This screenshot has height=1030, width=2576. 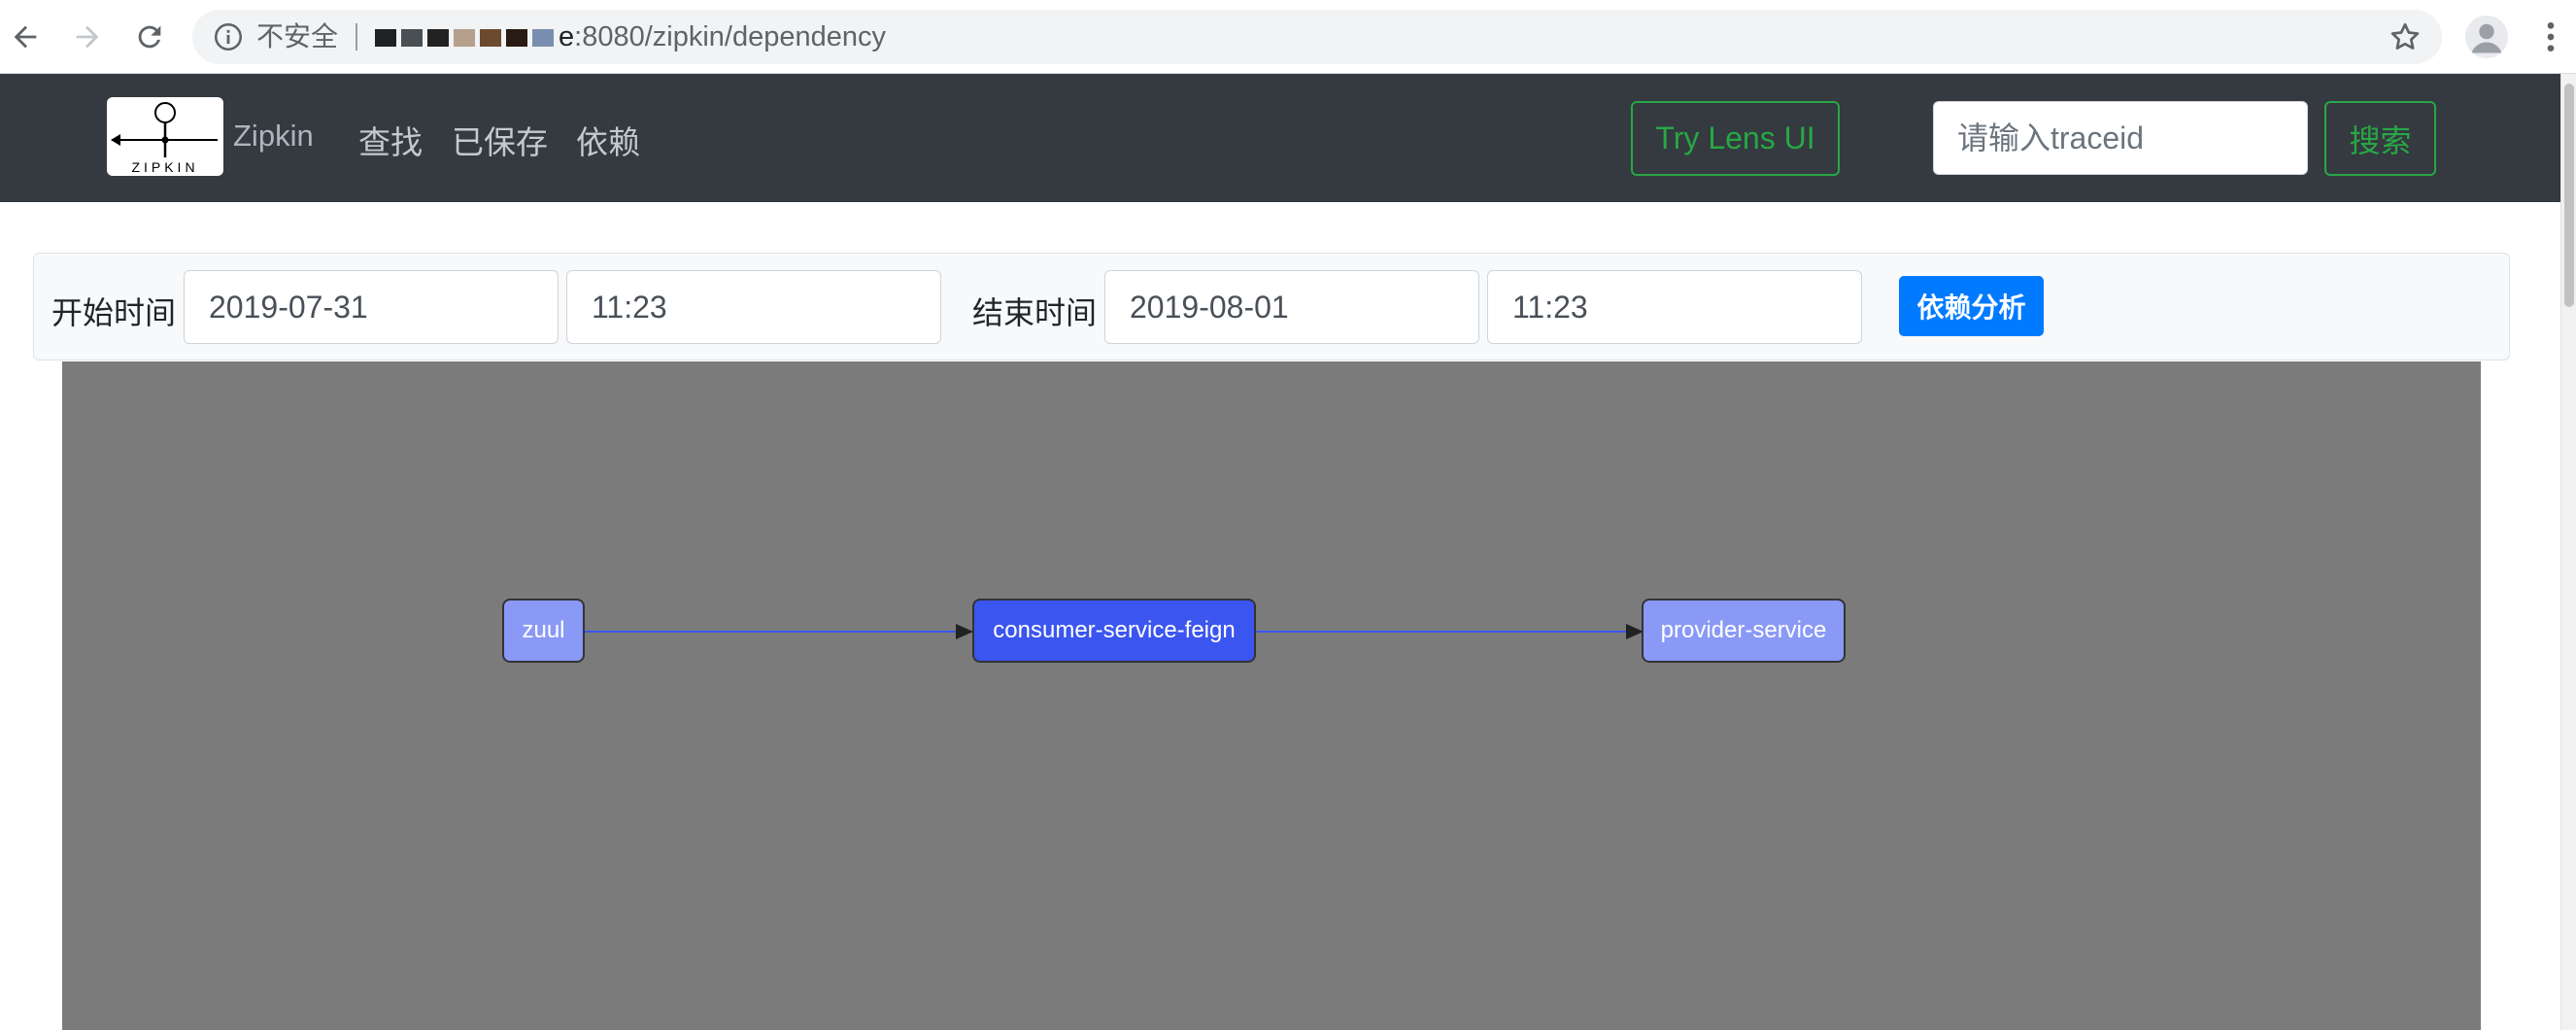 I want to click on address-bar: 不安全 e:8080/zipkin/dependency, so click(x=1317, y=37).